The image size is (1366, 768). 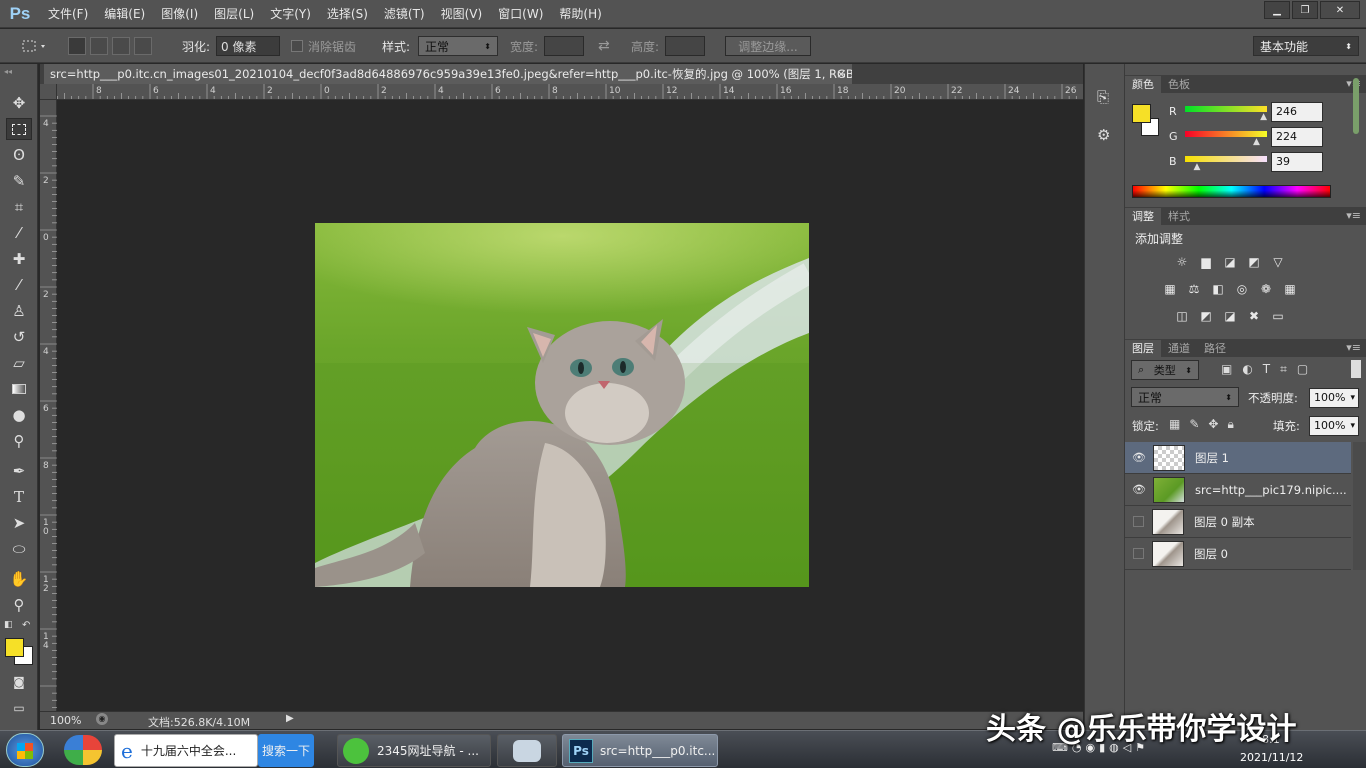 I want to click on b-input: 39, so click(x=1297, y=162).